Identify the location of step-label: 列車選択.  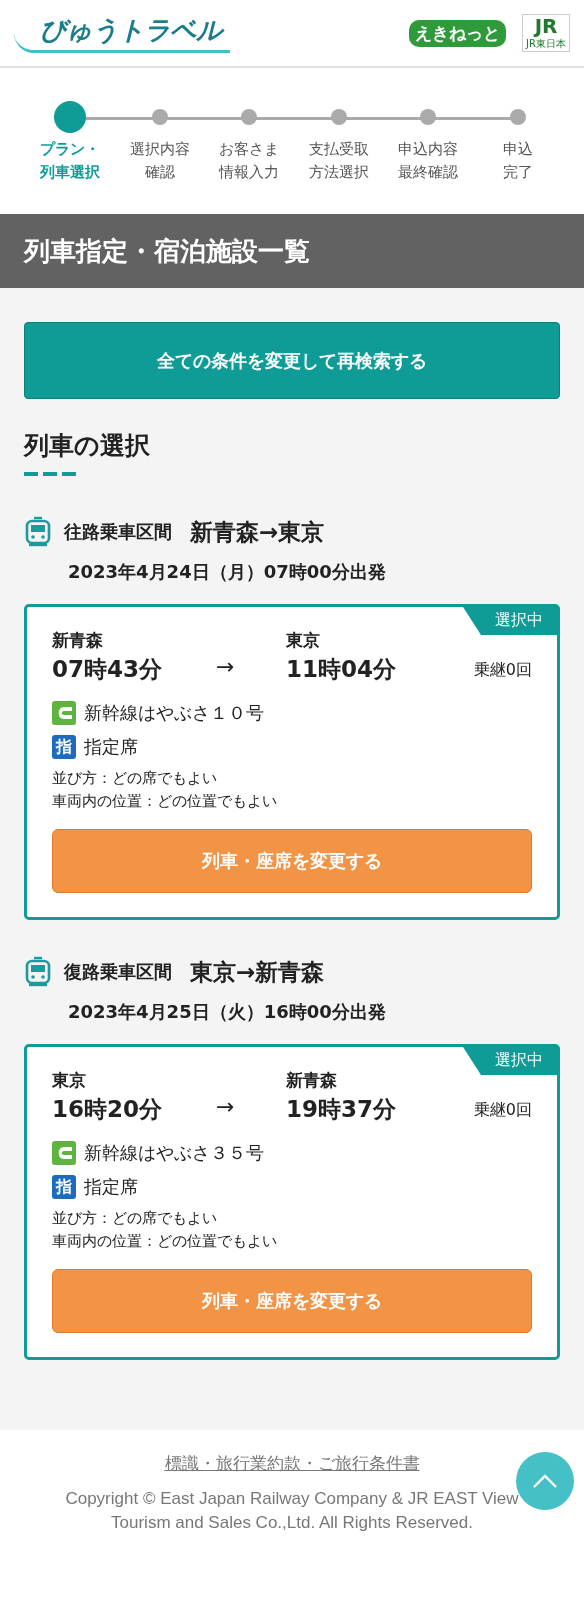
(70, 172).